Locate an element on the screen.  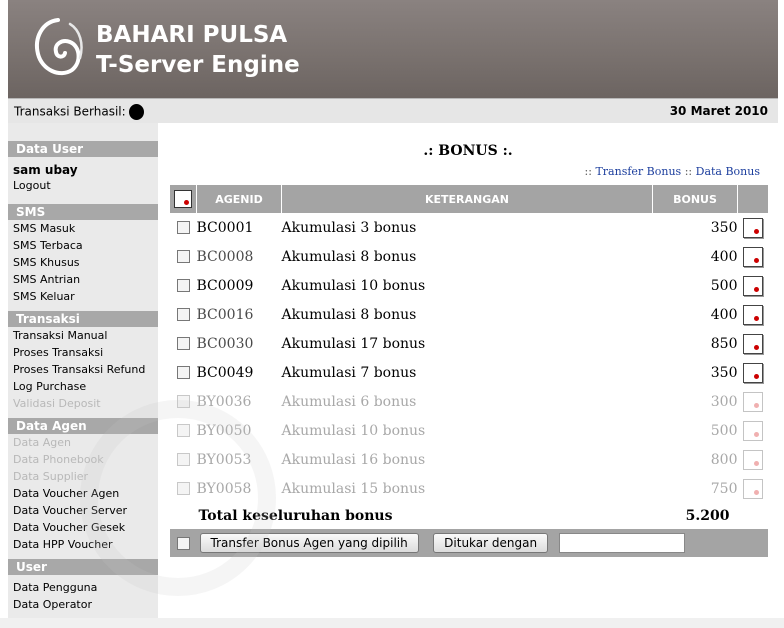
sidebar-section-transaksi: Transaksi is located at coordinates (83, 319).